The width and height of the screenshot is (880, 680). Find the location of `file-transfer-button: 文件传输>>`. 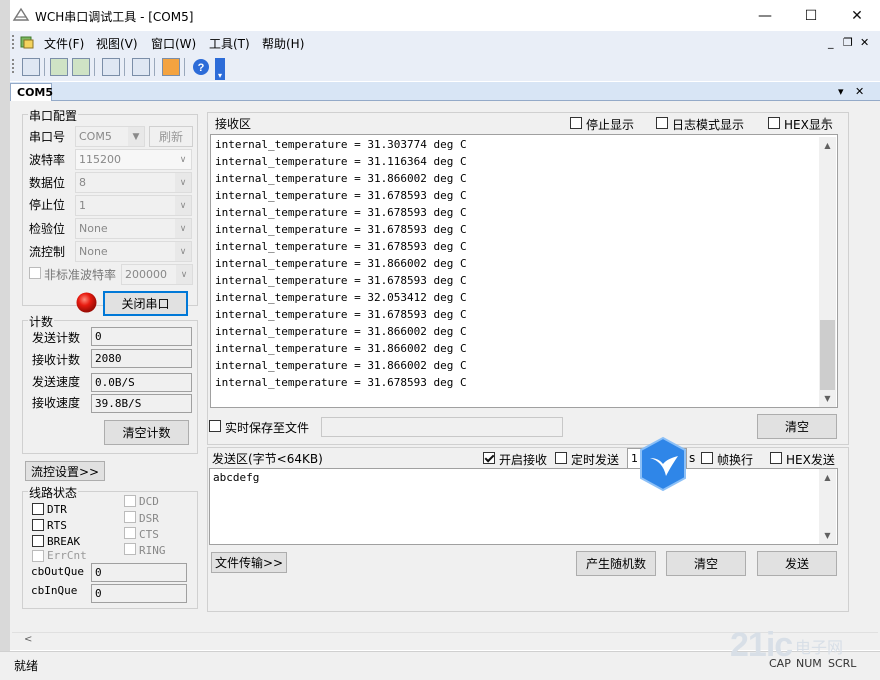

file-transfer-button: 文件传输>> is located at coordinates (249, 562).